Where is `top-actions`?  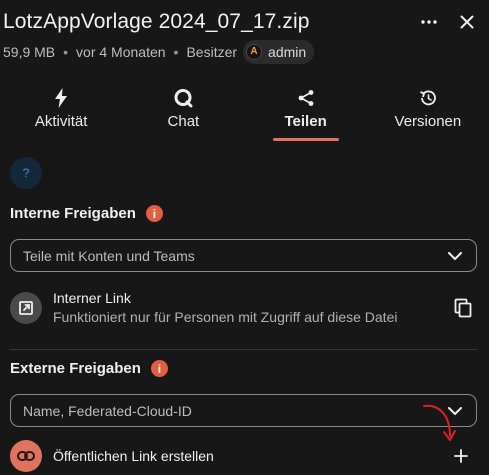
top-actions is located at coordinates (448, 22).